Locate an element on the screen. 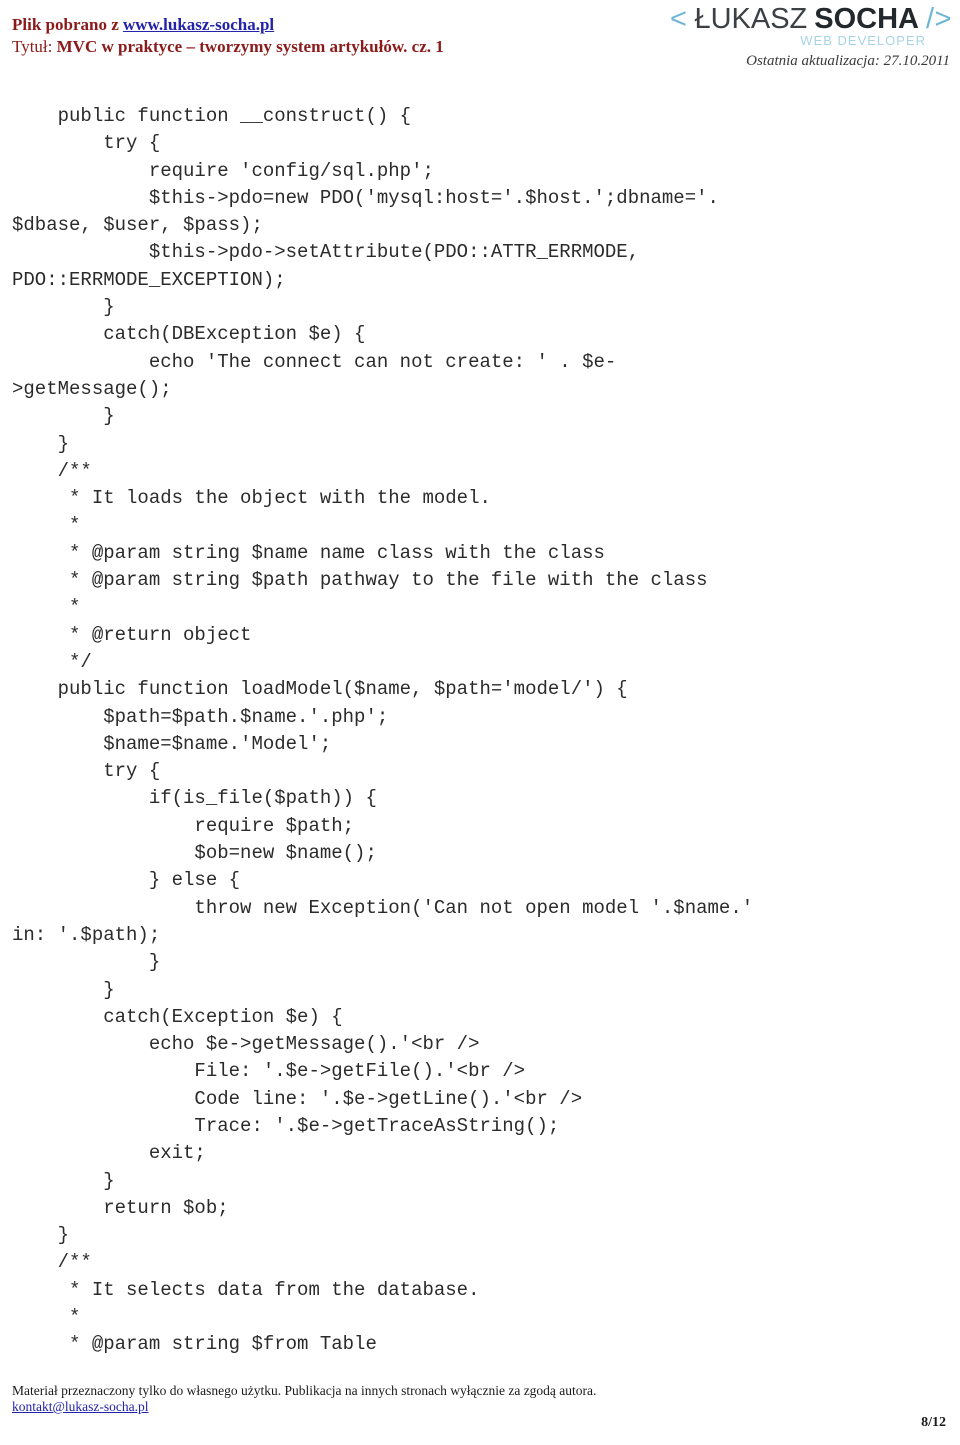 The width and height of the screenshot is (960, 1445). code-line: return $ob; is located at coordinates (120, 1207).